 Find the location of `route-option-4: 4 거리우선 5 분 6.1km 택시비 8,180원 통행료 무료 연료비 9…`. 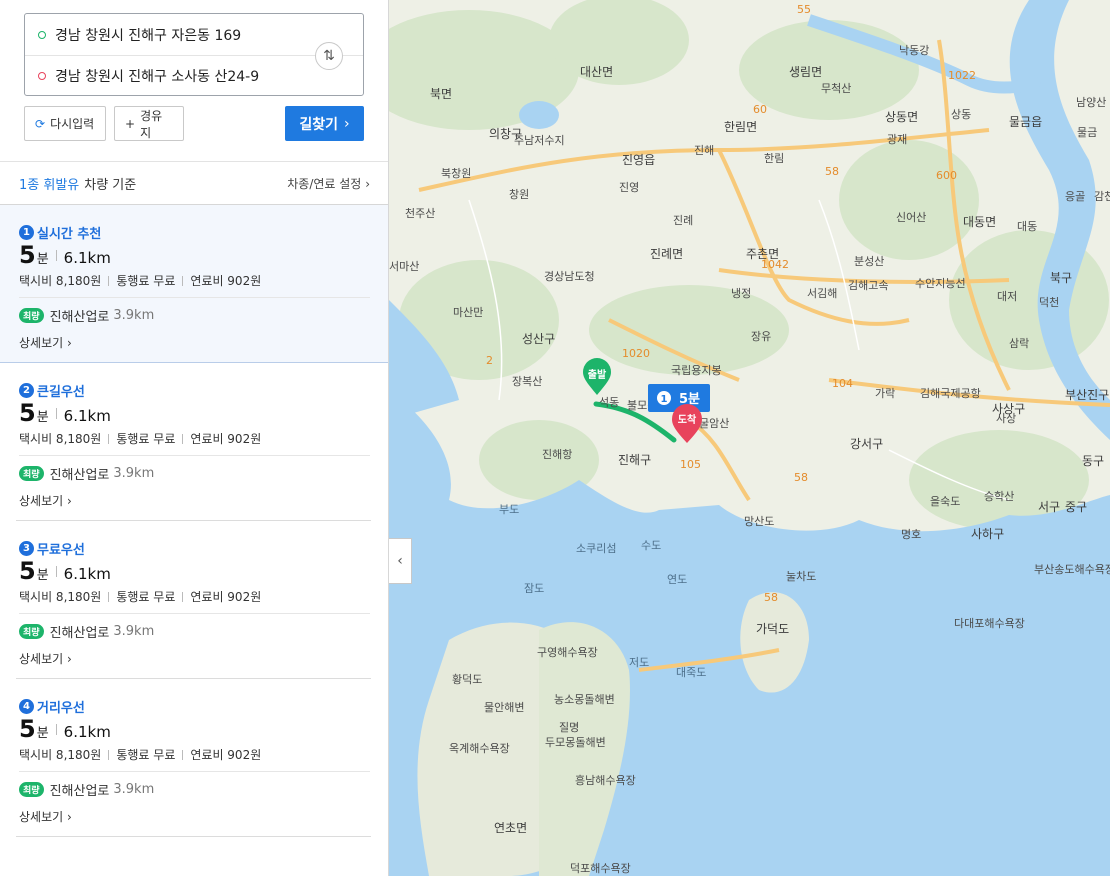

route-option-4: 4 거리우선 5 분 6.1km 택시비 8,180원 통행료 무료 연료비 9… is located at coordinates (194, 758).